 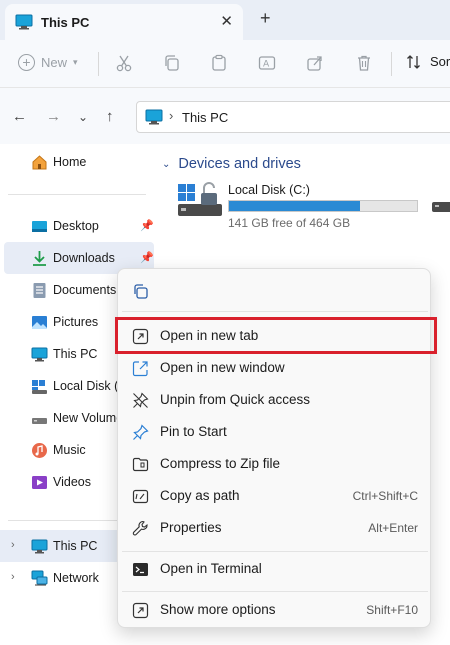 I want to click on network-icon, so click(x=39, y=578).